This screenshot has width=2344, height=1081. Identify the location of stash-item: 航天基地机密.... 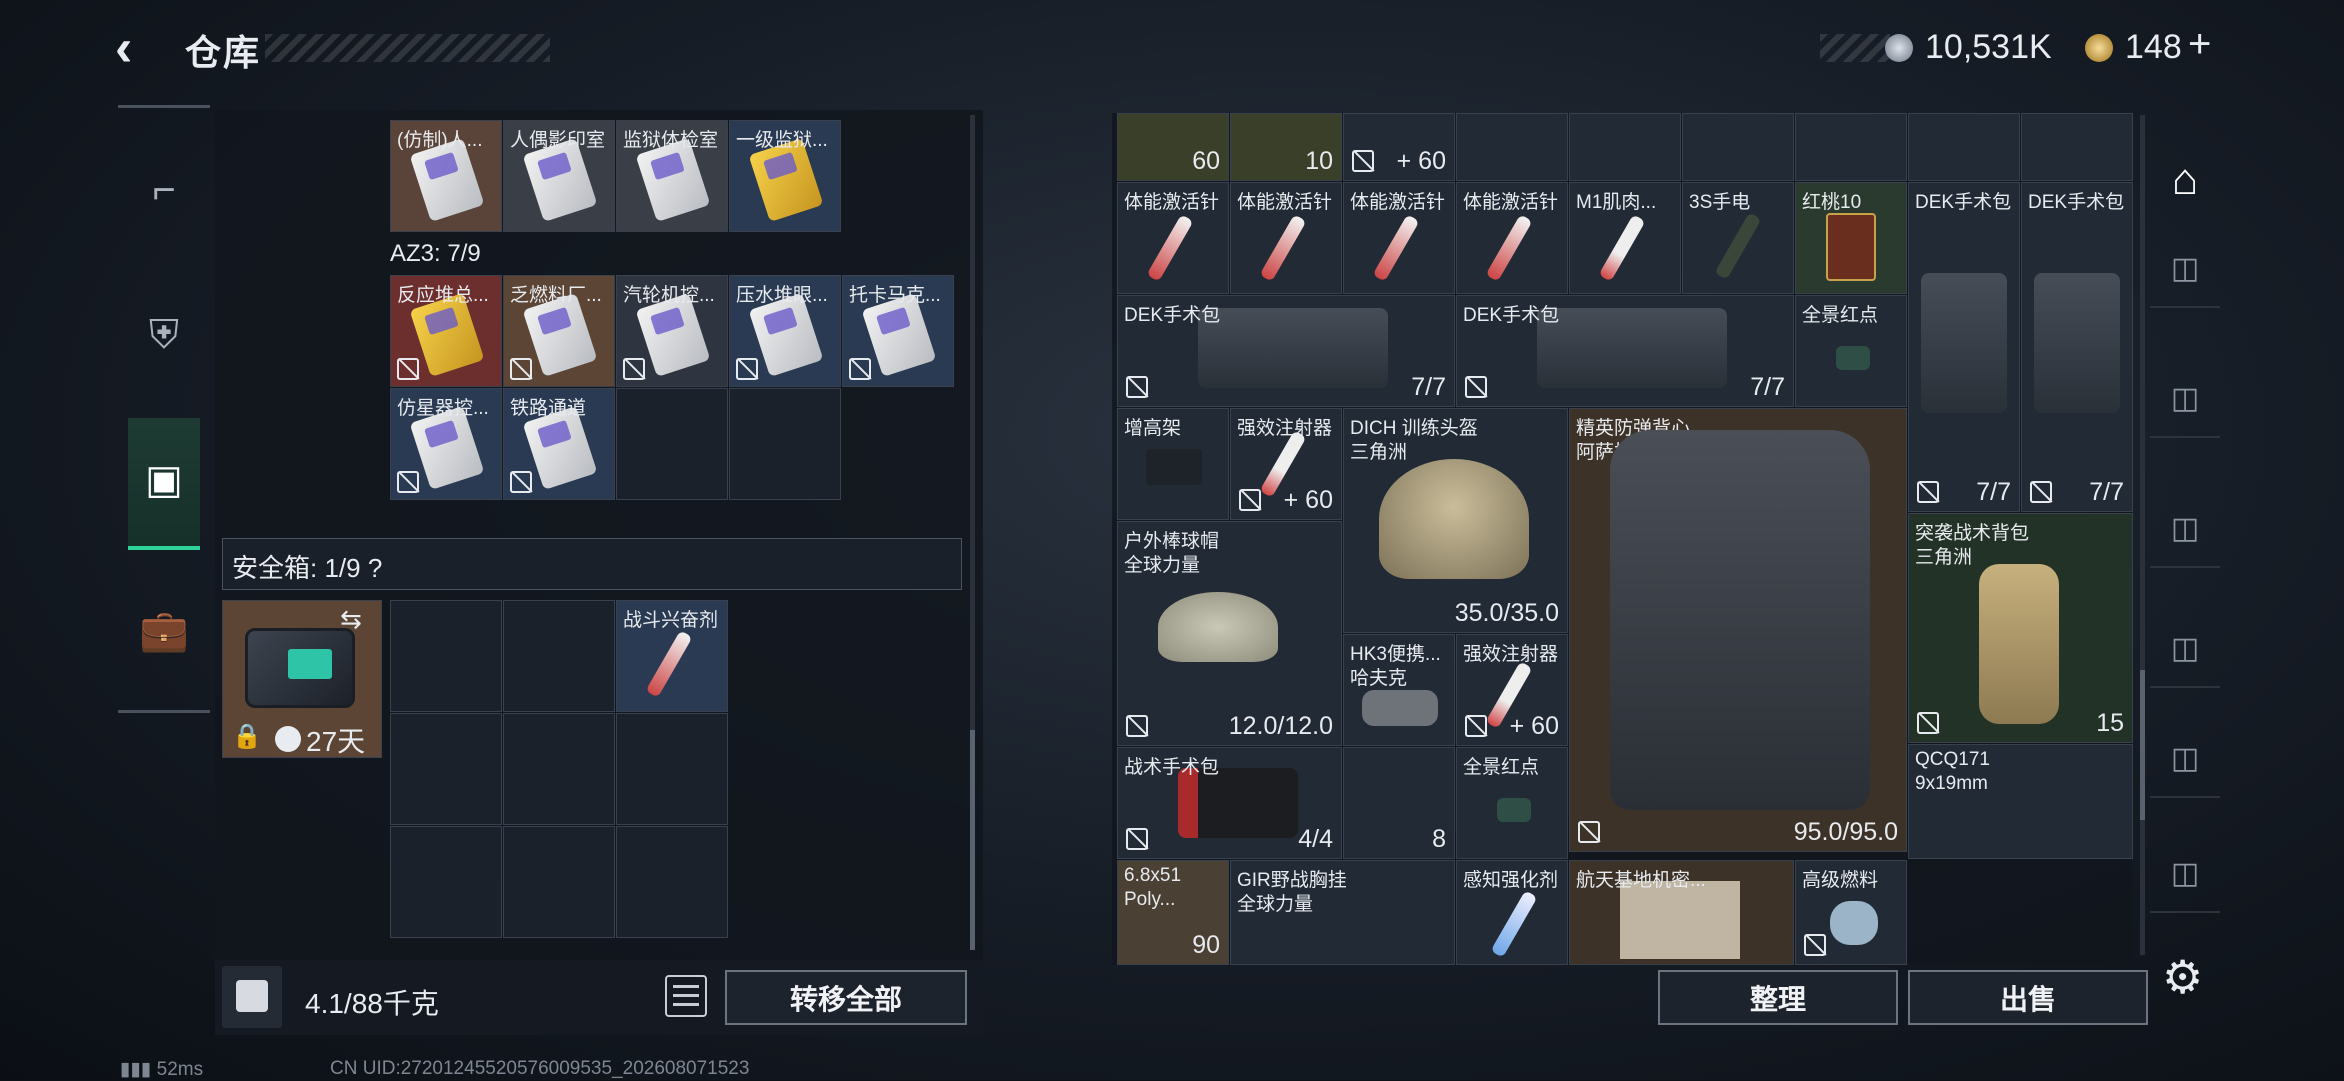
(1681, 912).